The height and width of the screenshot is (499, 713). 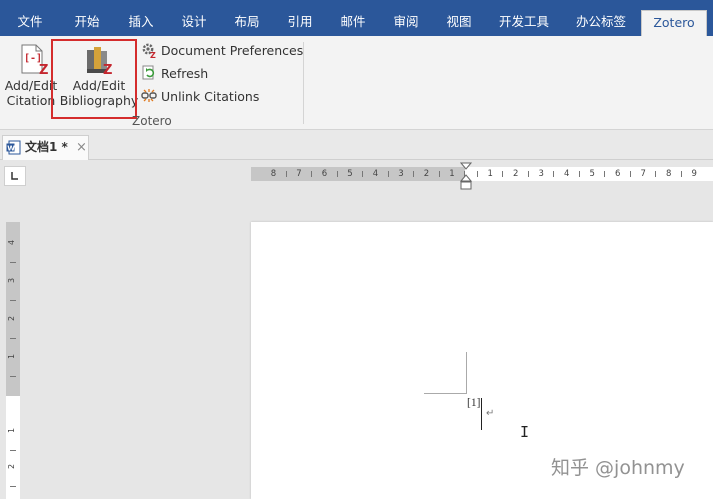 What do you see at coordinates (482, 174) in the screenshot?
I see `horizontal-ruler: 8 7 6 5 4 3 2 1 1 2 3 4 5 6 7 8 9` at bounding box center [482, 174].